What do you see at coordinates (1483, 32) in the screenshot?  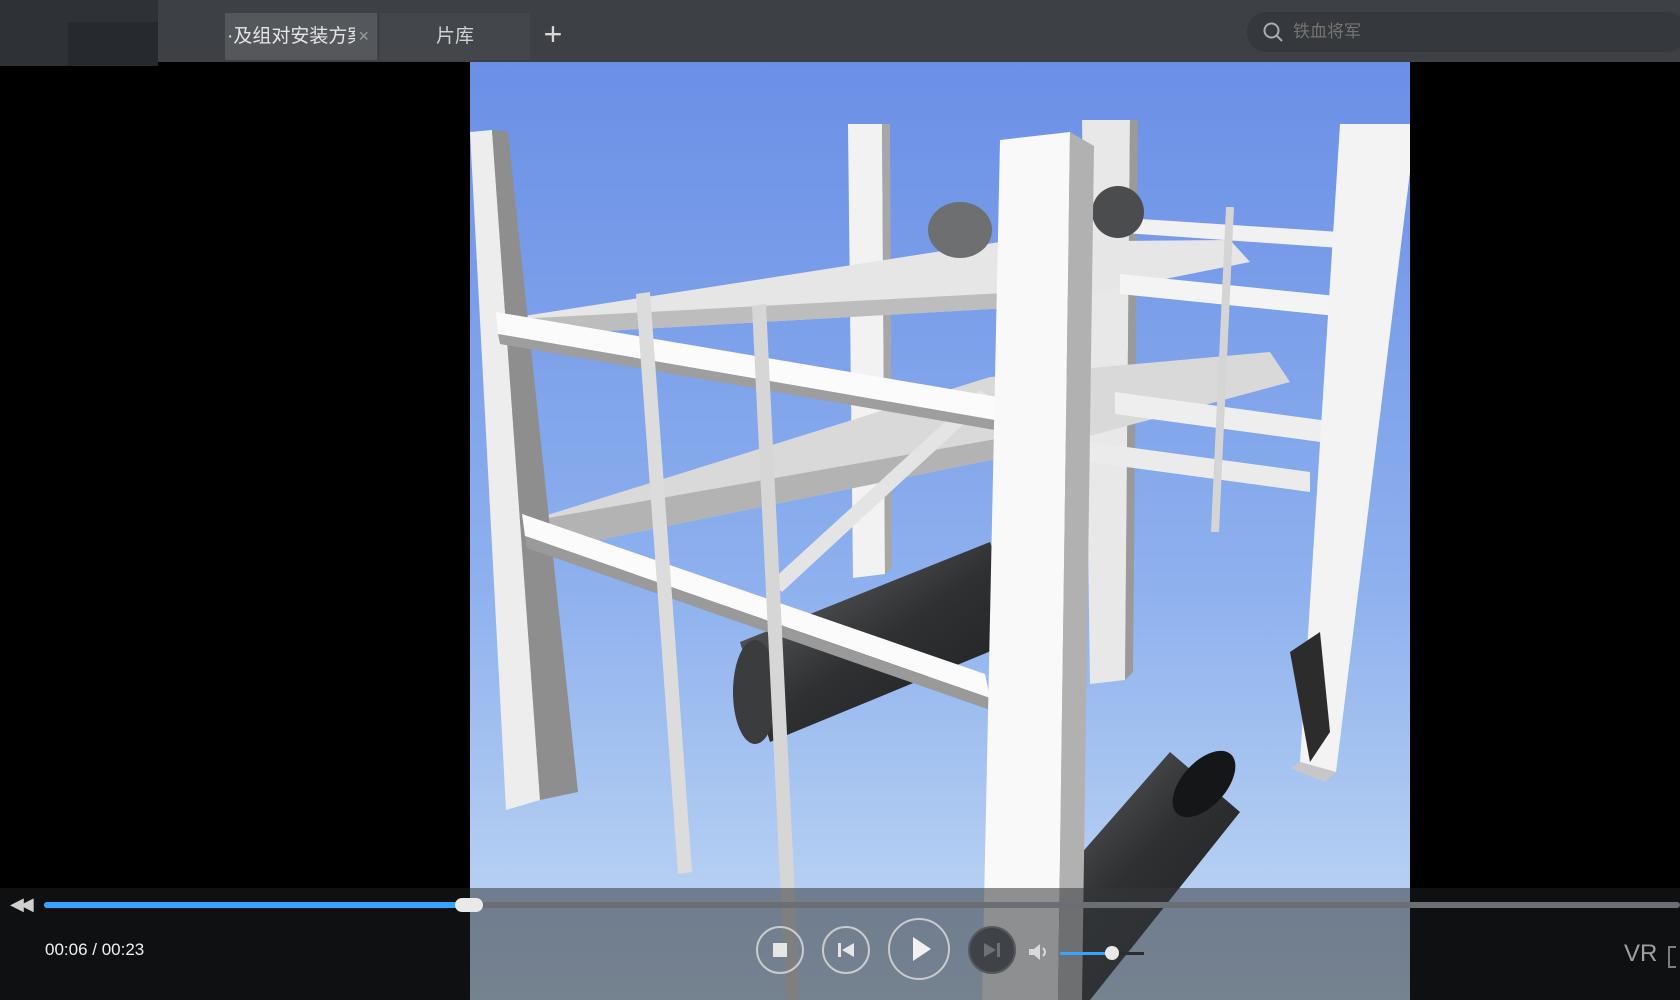 I see `search-input` at bounding box center [1483, 32].